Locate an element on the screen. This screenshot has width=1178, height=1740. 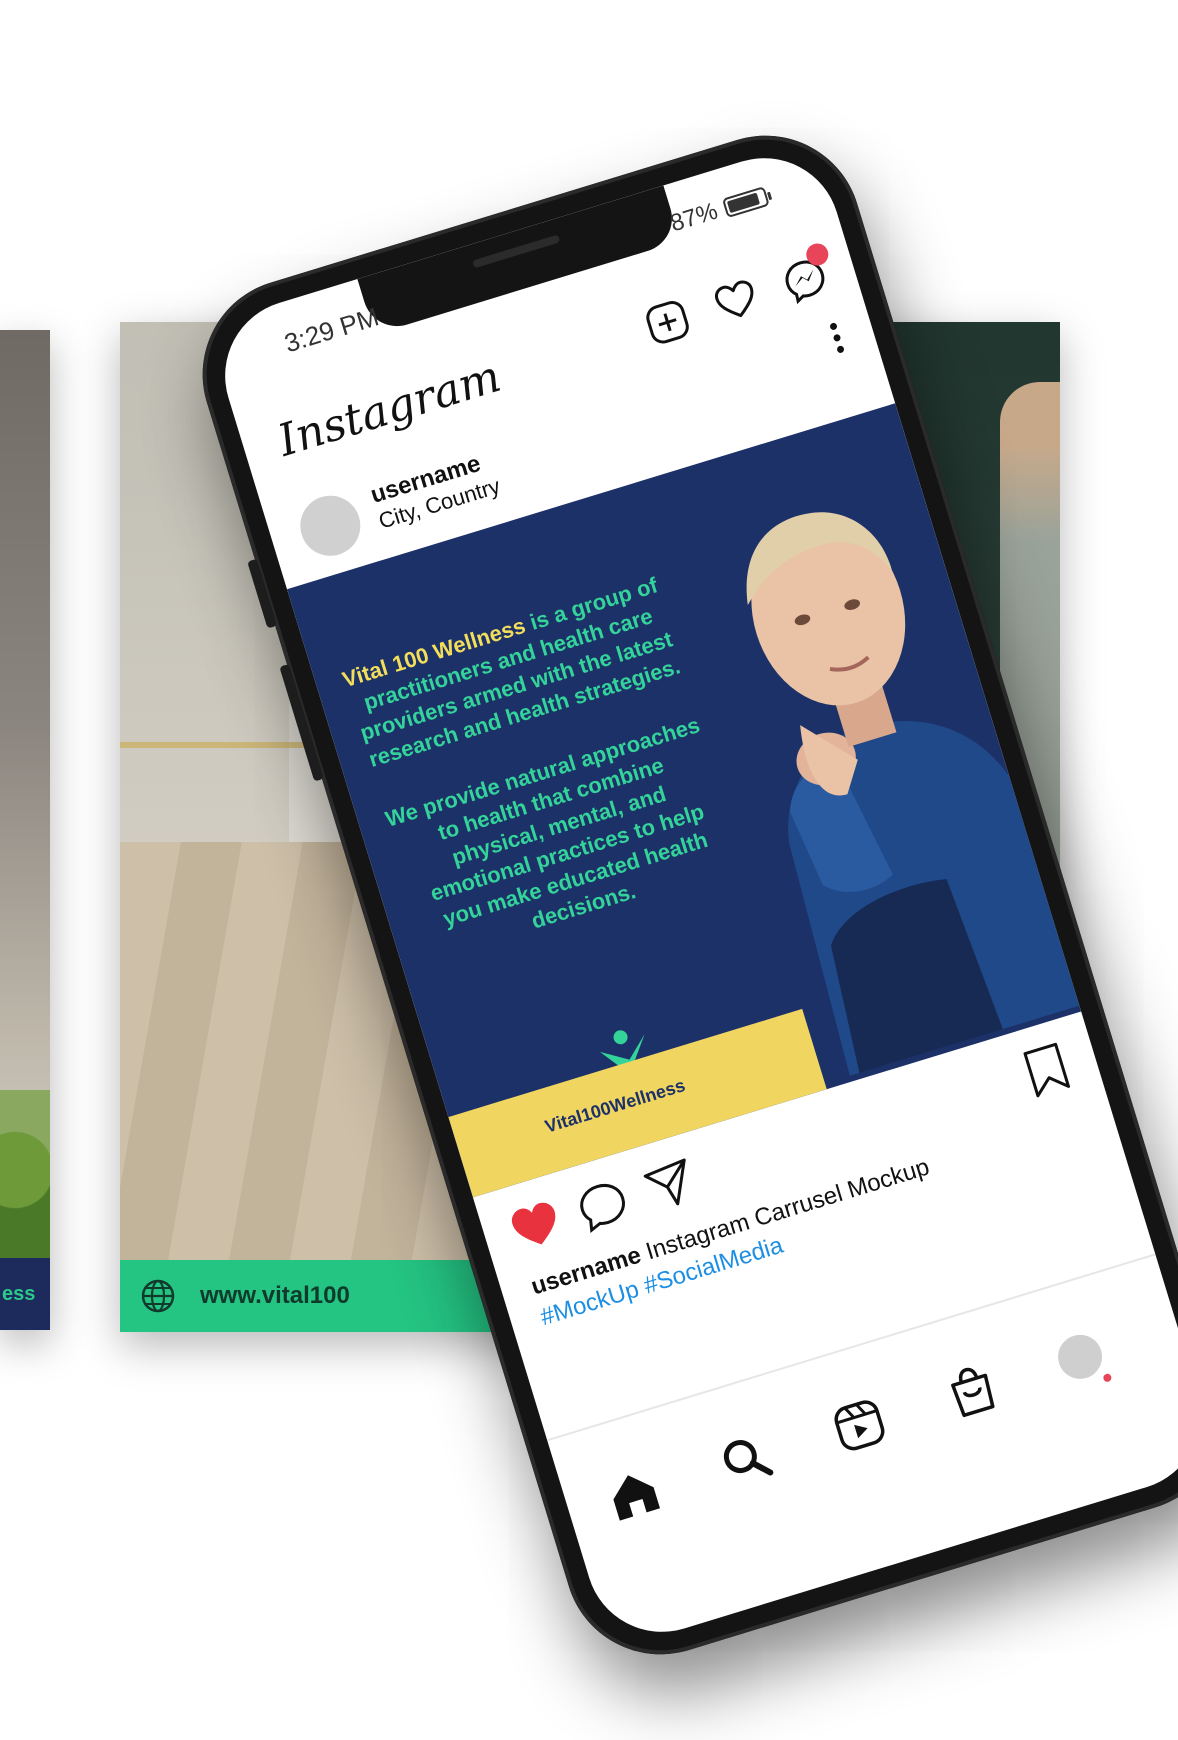
bottom-navigation is located at coordinates (863, 1432).